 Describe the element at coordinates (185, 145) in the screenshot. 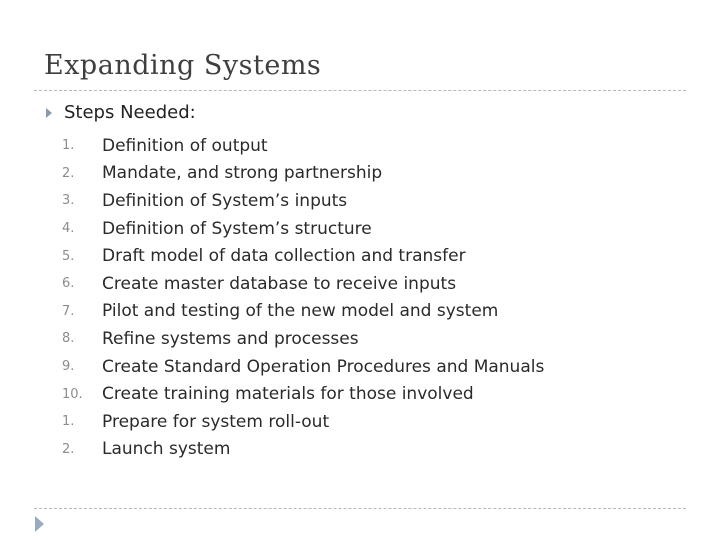

I see `step-text: Definition of output` at that location.